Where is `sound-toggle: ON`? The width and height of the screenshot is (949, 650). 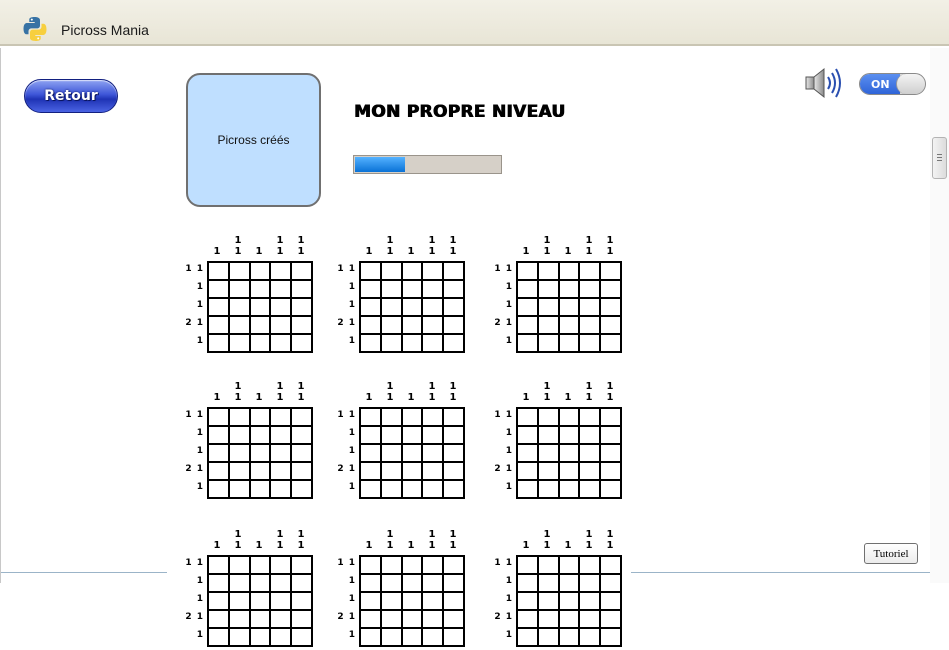 sound-toggle: ON is located at coordinates (892, 84).